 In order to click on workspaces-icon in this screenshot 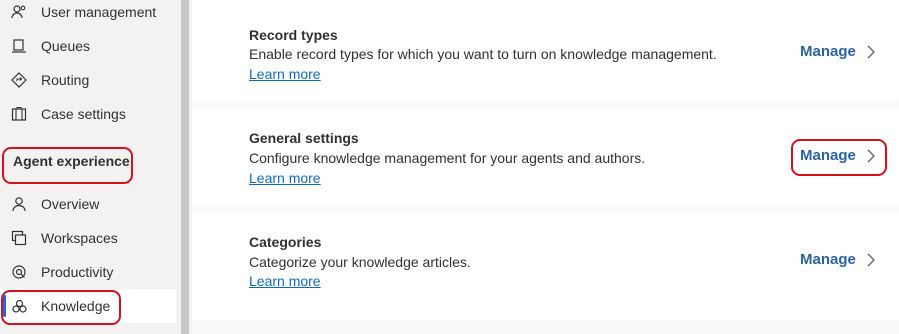, I will do `click(19, 238)`.